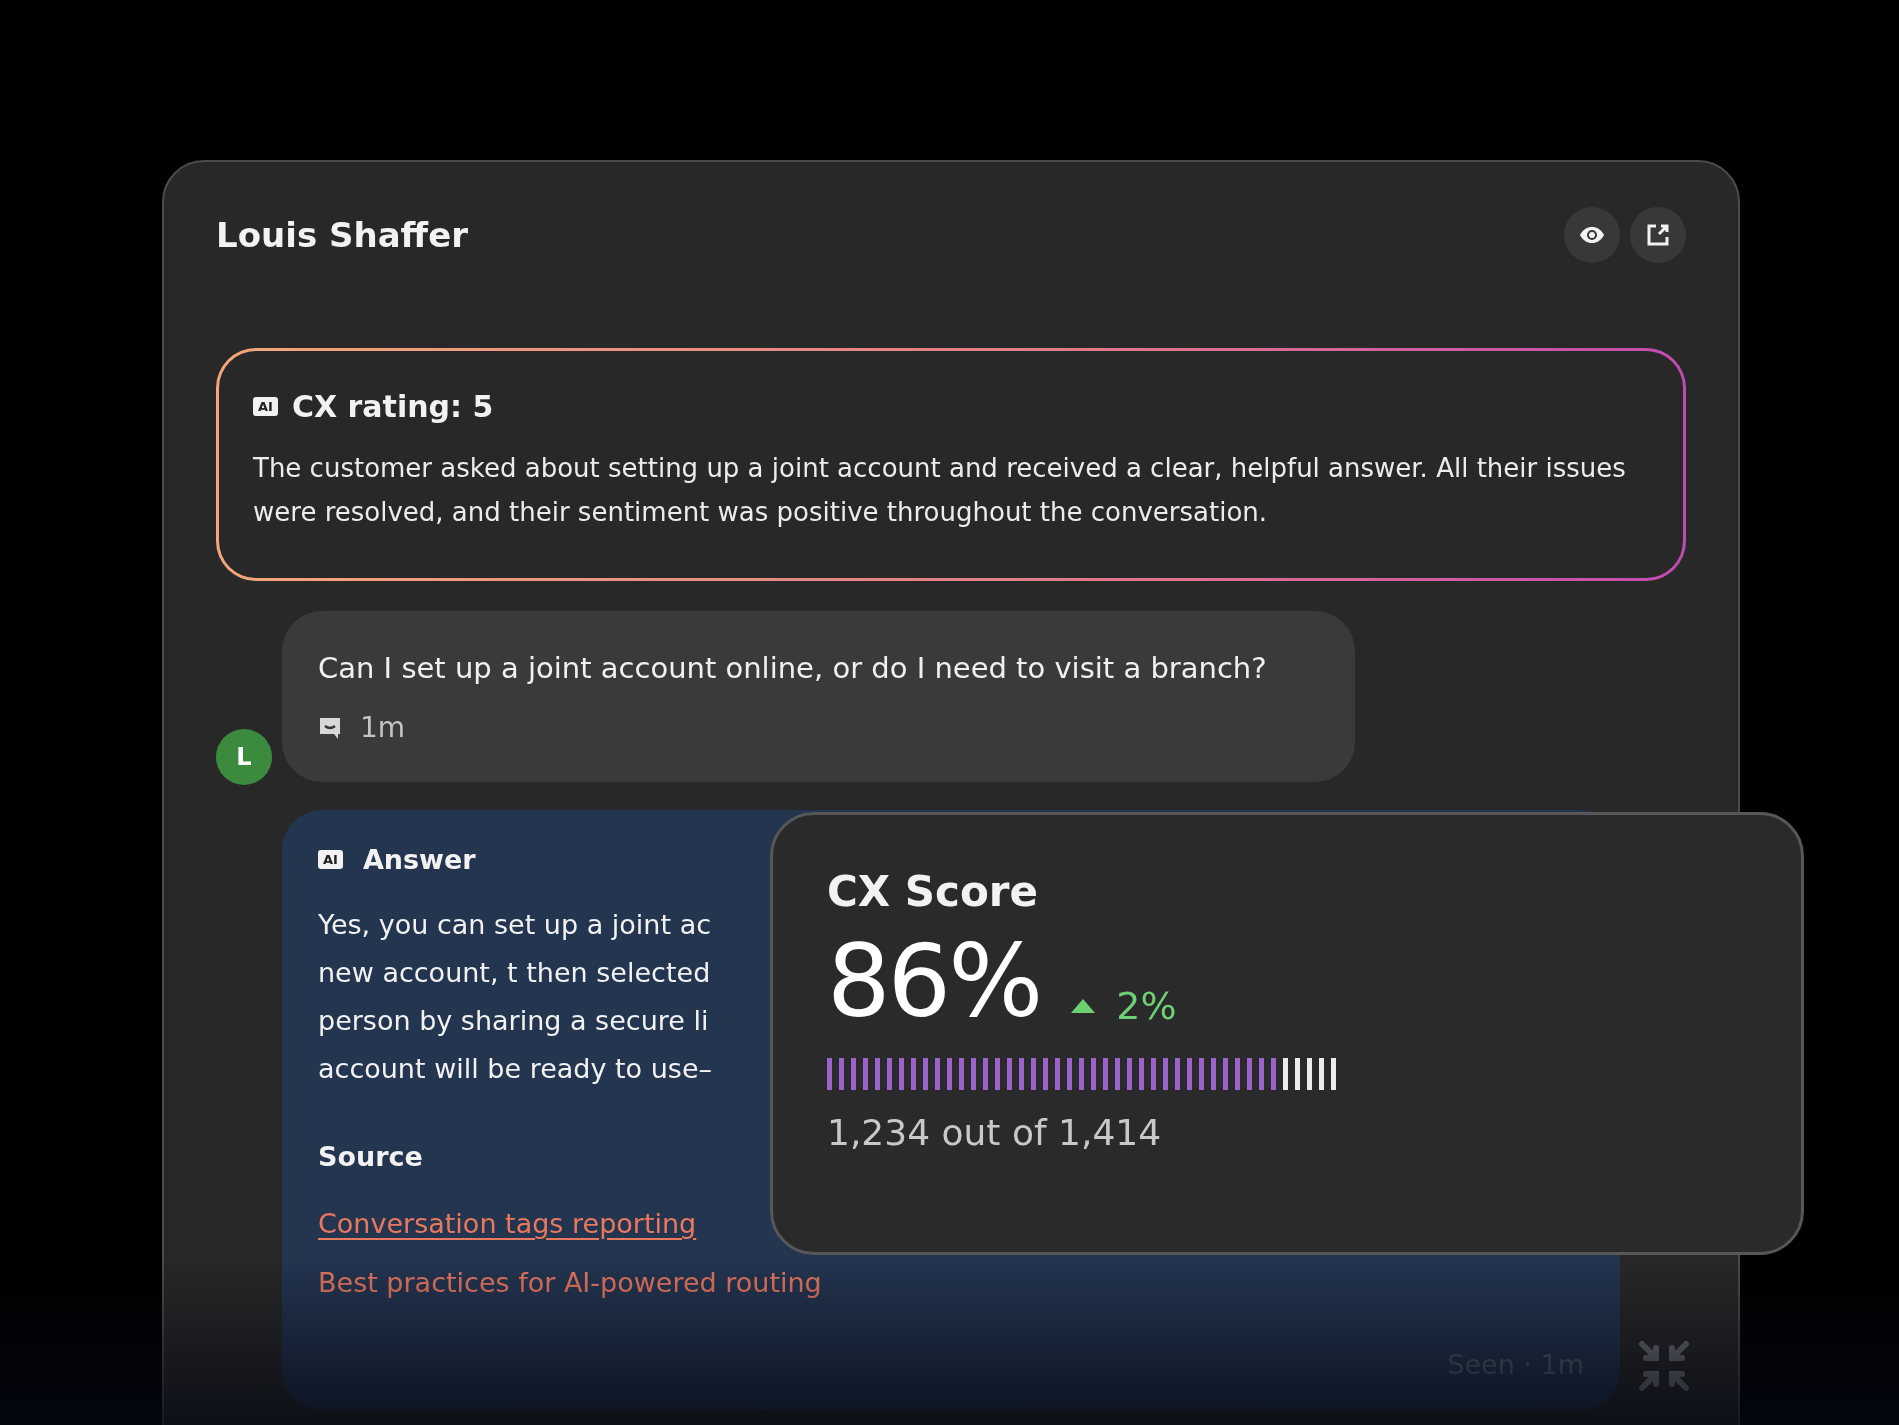  Describe the element at coordinates (392, 406) in the screenshot. I see `cx-rating-title: CX rating: 5` at that location.